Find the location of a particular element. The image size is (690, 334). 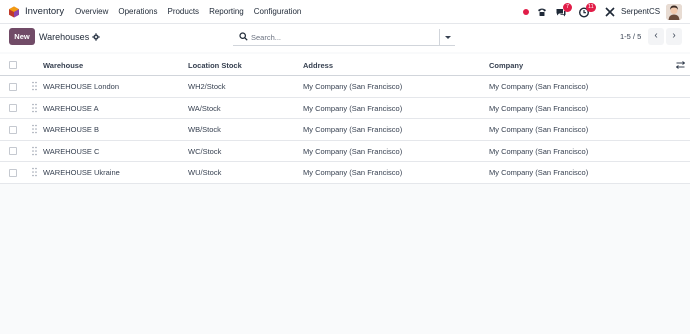

cell-location-stock: WB/Stock is located at coordinates (204, 129).